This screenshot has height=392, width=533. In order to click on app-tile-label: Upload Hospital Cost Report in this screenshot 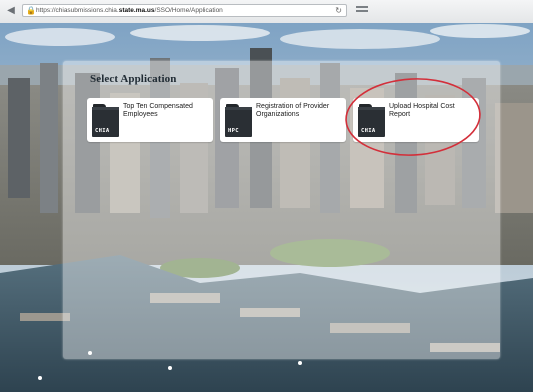, I will do `click(422, 110)`.